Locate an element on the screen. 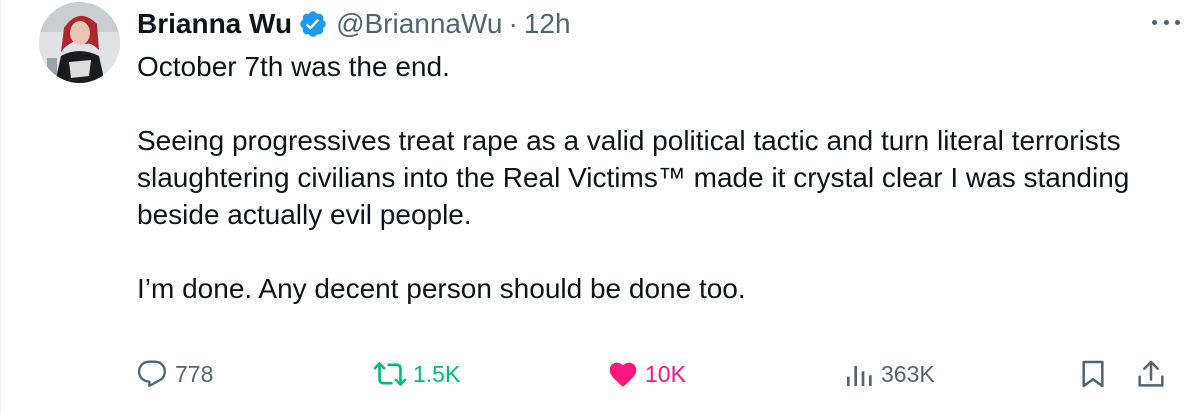 Image resolution: width=1200 pixels, height=413 pixels. action-bar: 778 1.5K 10K 363K is located at coordinates (657, 374).